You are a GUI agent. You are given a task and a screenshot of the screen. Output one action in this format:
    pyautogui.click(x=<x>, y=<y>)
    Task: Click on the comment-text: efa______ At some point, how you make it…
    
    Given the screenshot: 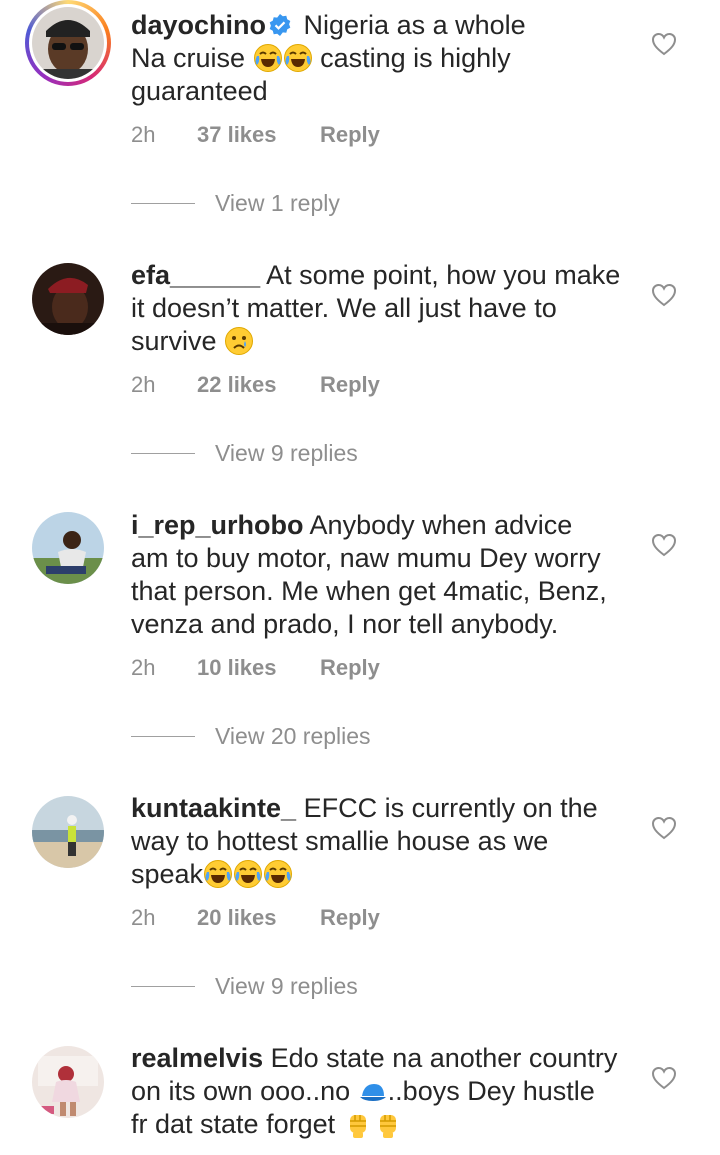 What is the action you would take?
    pyautogui.click(x=376, y=308)
    